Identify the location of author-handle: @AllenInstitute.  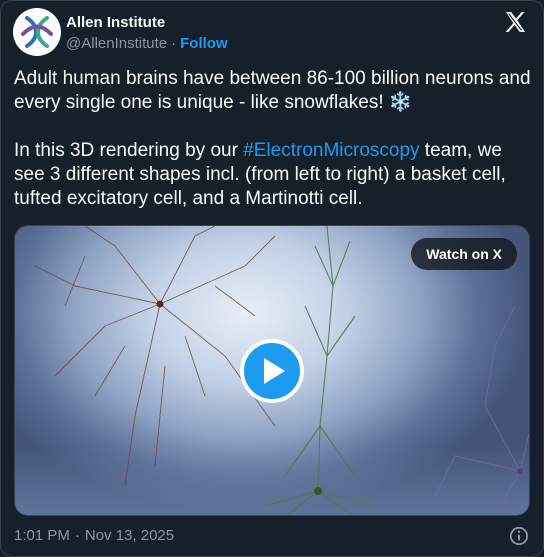
(116, 43).